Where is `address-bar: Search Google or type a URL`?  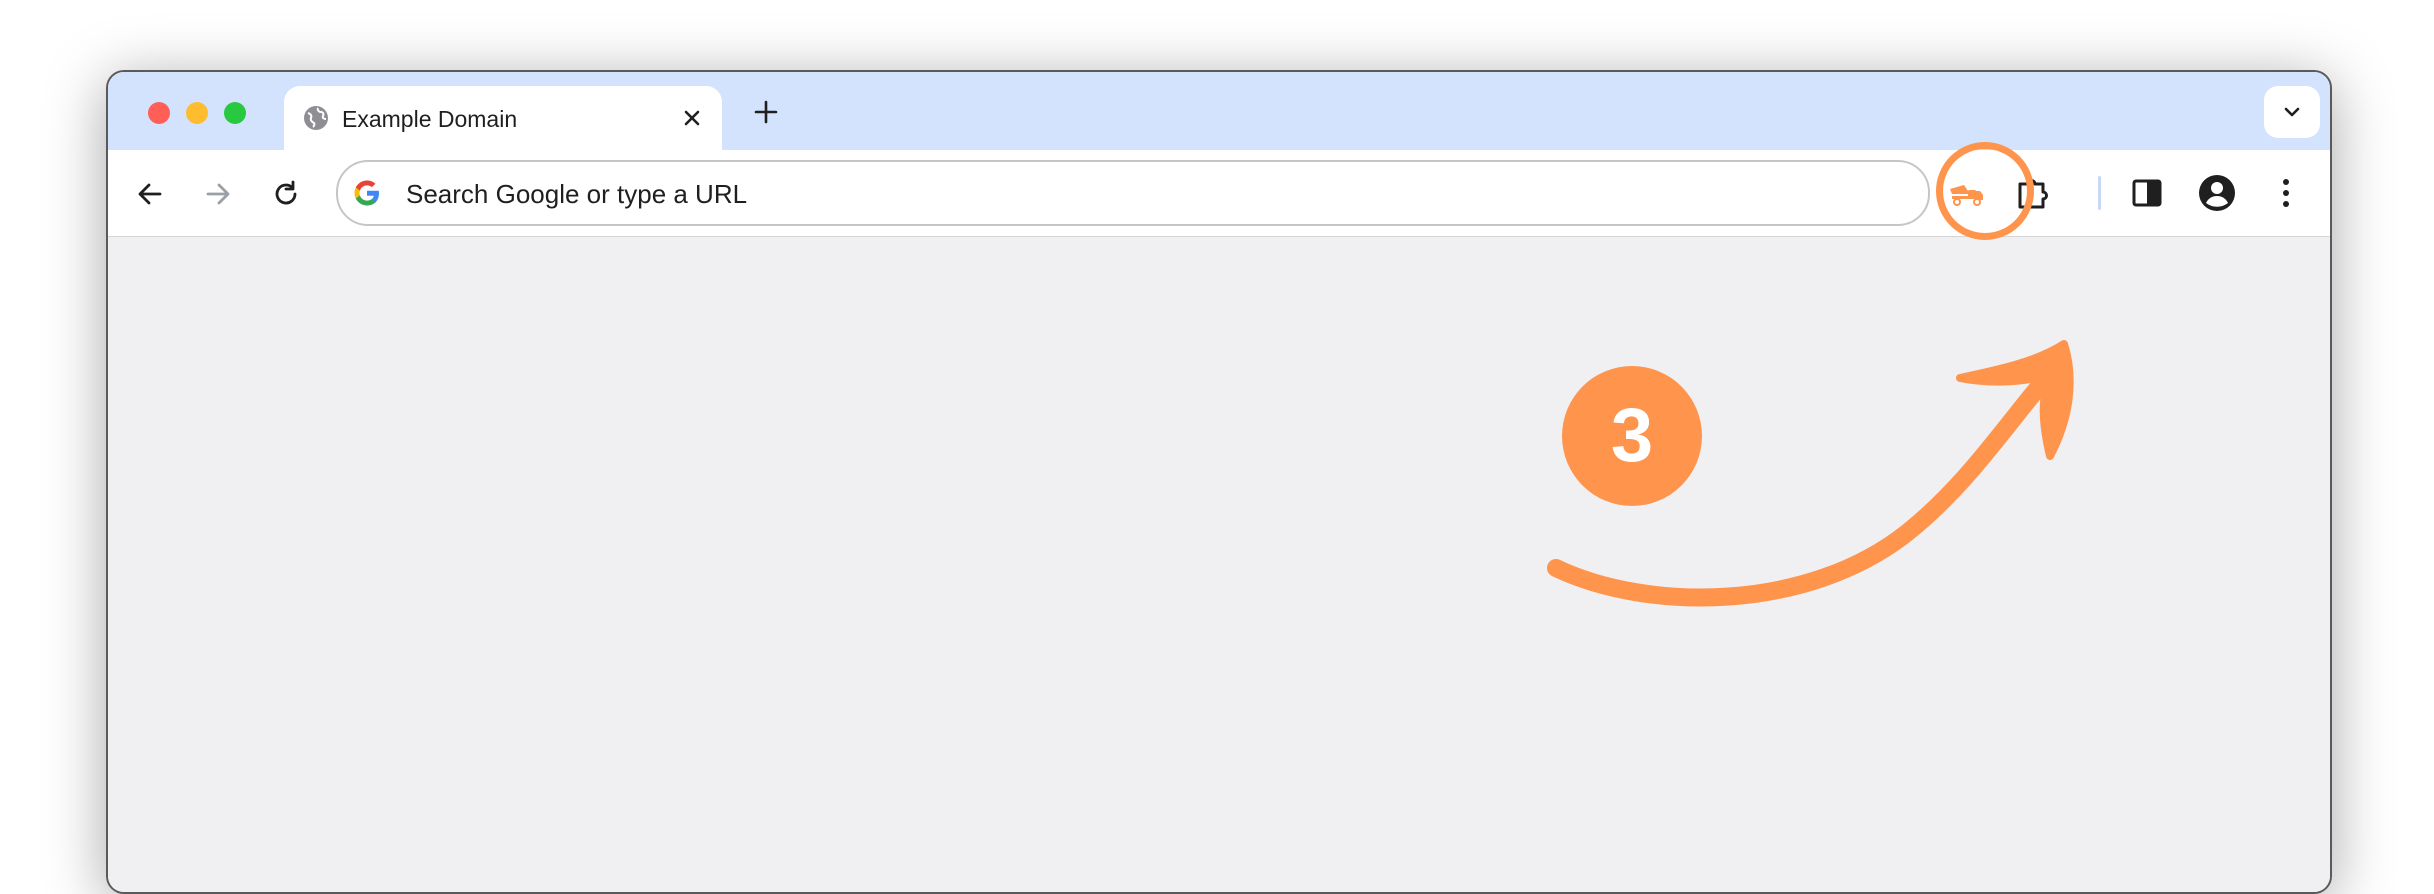
address-bar: Search Google or type a URL is located at coordinates (1133, 193).